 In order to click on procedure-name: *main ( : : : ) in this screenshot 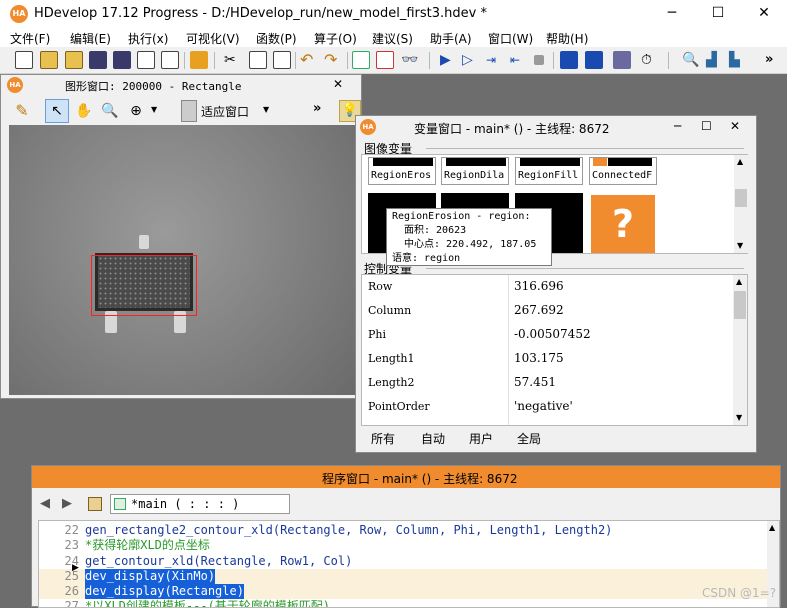, I will do `click(185, 504)`.